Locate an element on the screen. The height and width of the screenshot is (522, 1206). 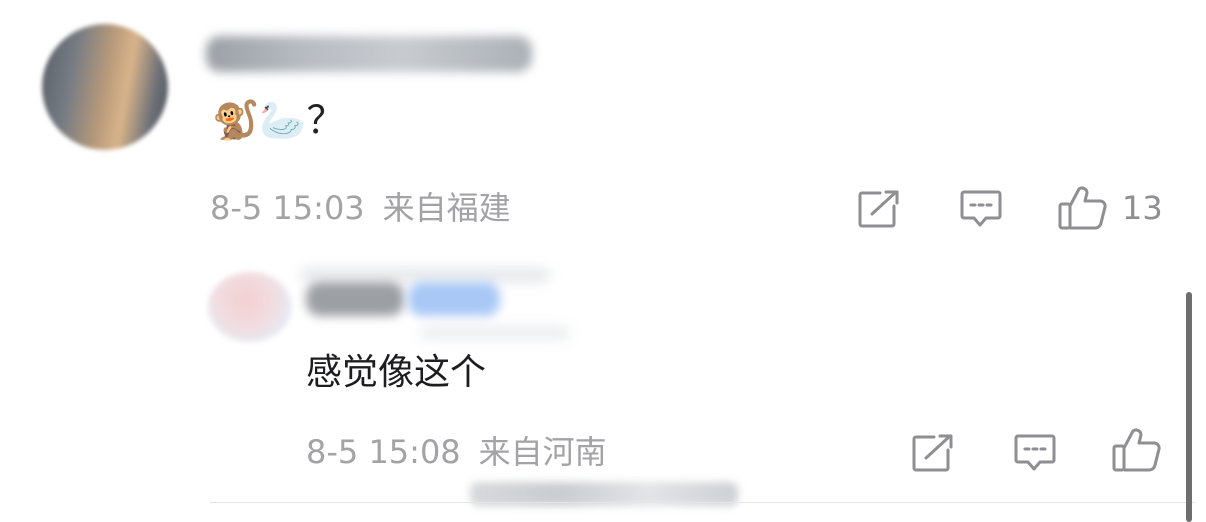
scrollbar is located at coordinates (1189, 407).